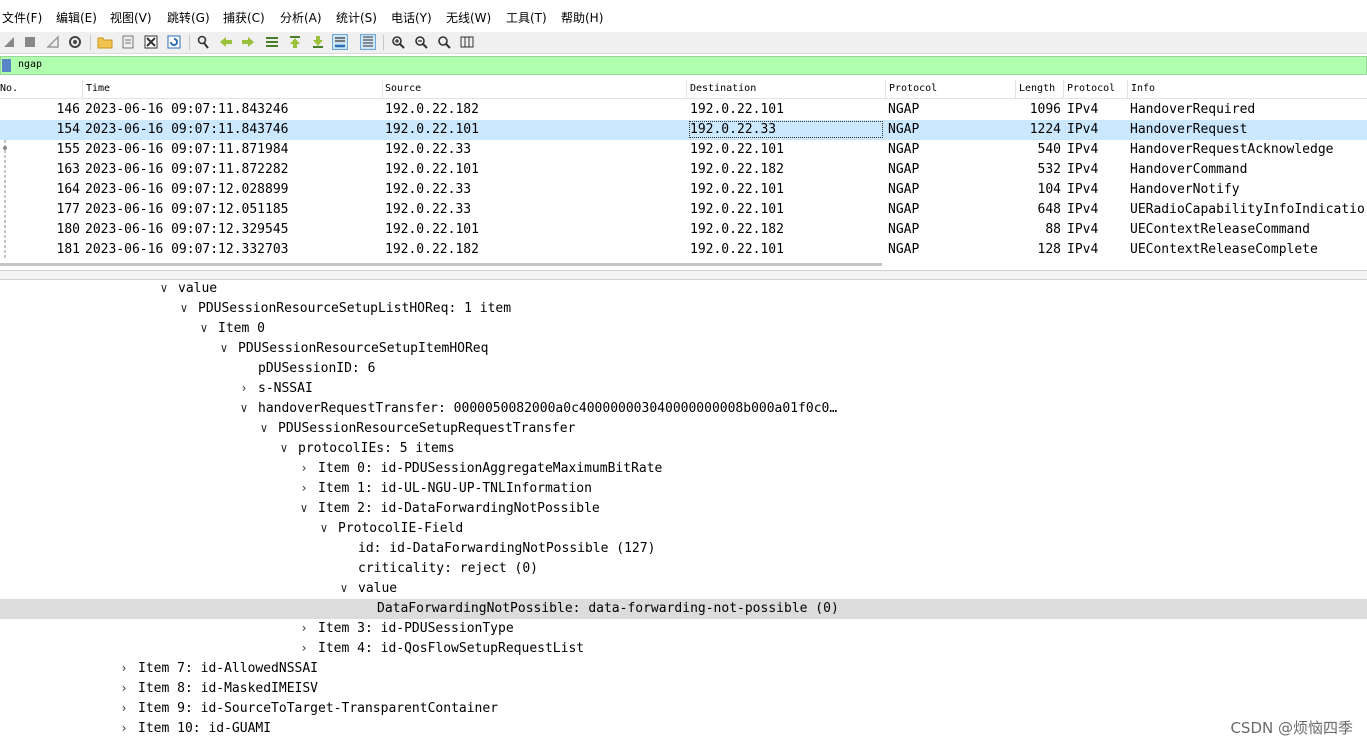 Image resolution: width=1367 pixels, height=747 pixels. Describe the element at coordinates (295, 42) in the screenshot. I see `go-first-icon` at that location.